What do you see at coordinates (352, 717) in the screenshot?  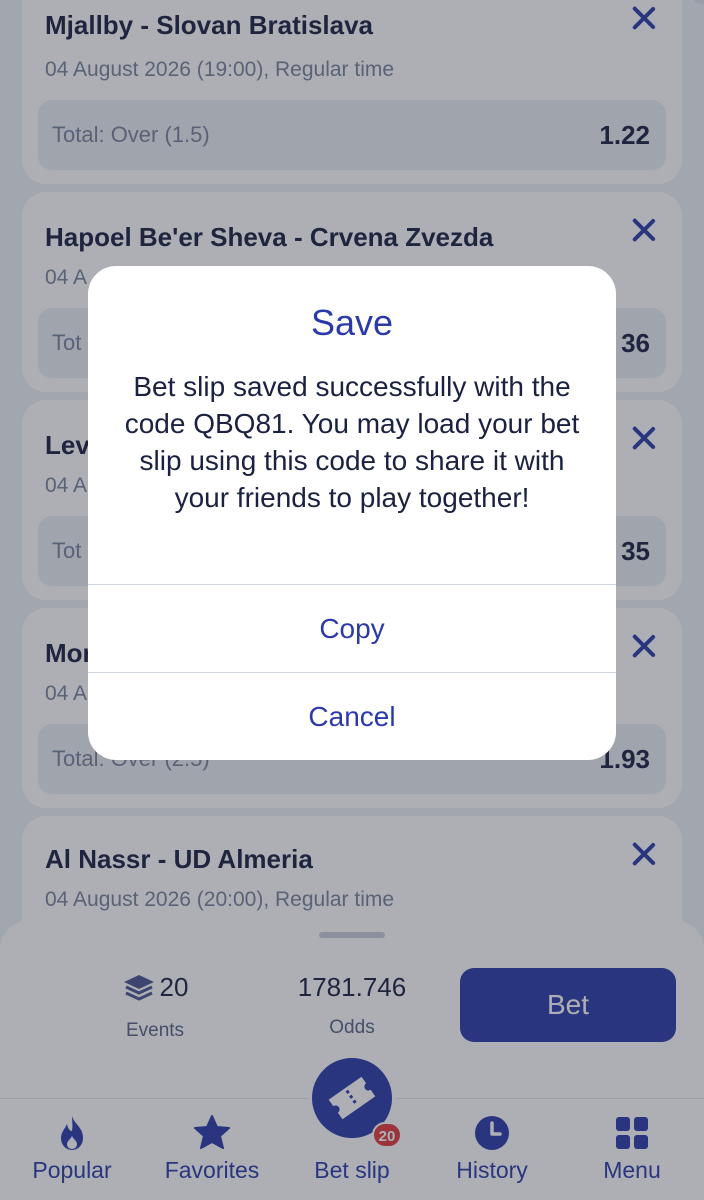 I see `cancel-button: Cancel` at bounding box center [352, 717].